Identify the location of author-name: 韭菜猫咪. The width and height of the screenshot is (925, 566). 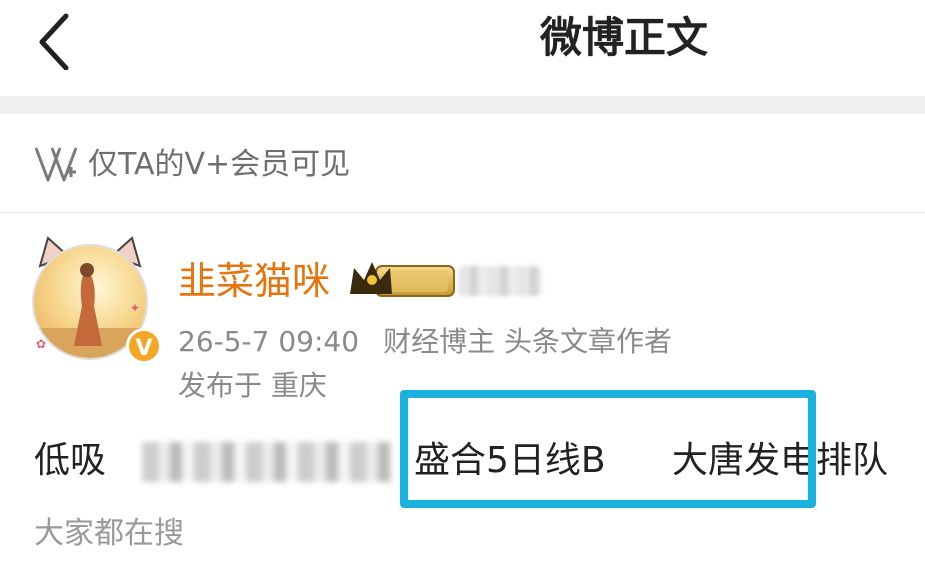
(254, 281).